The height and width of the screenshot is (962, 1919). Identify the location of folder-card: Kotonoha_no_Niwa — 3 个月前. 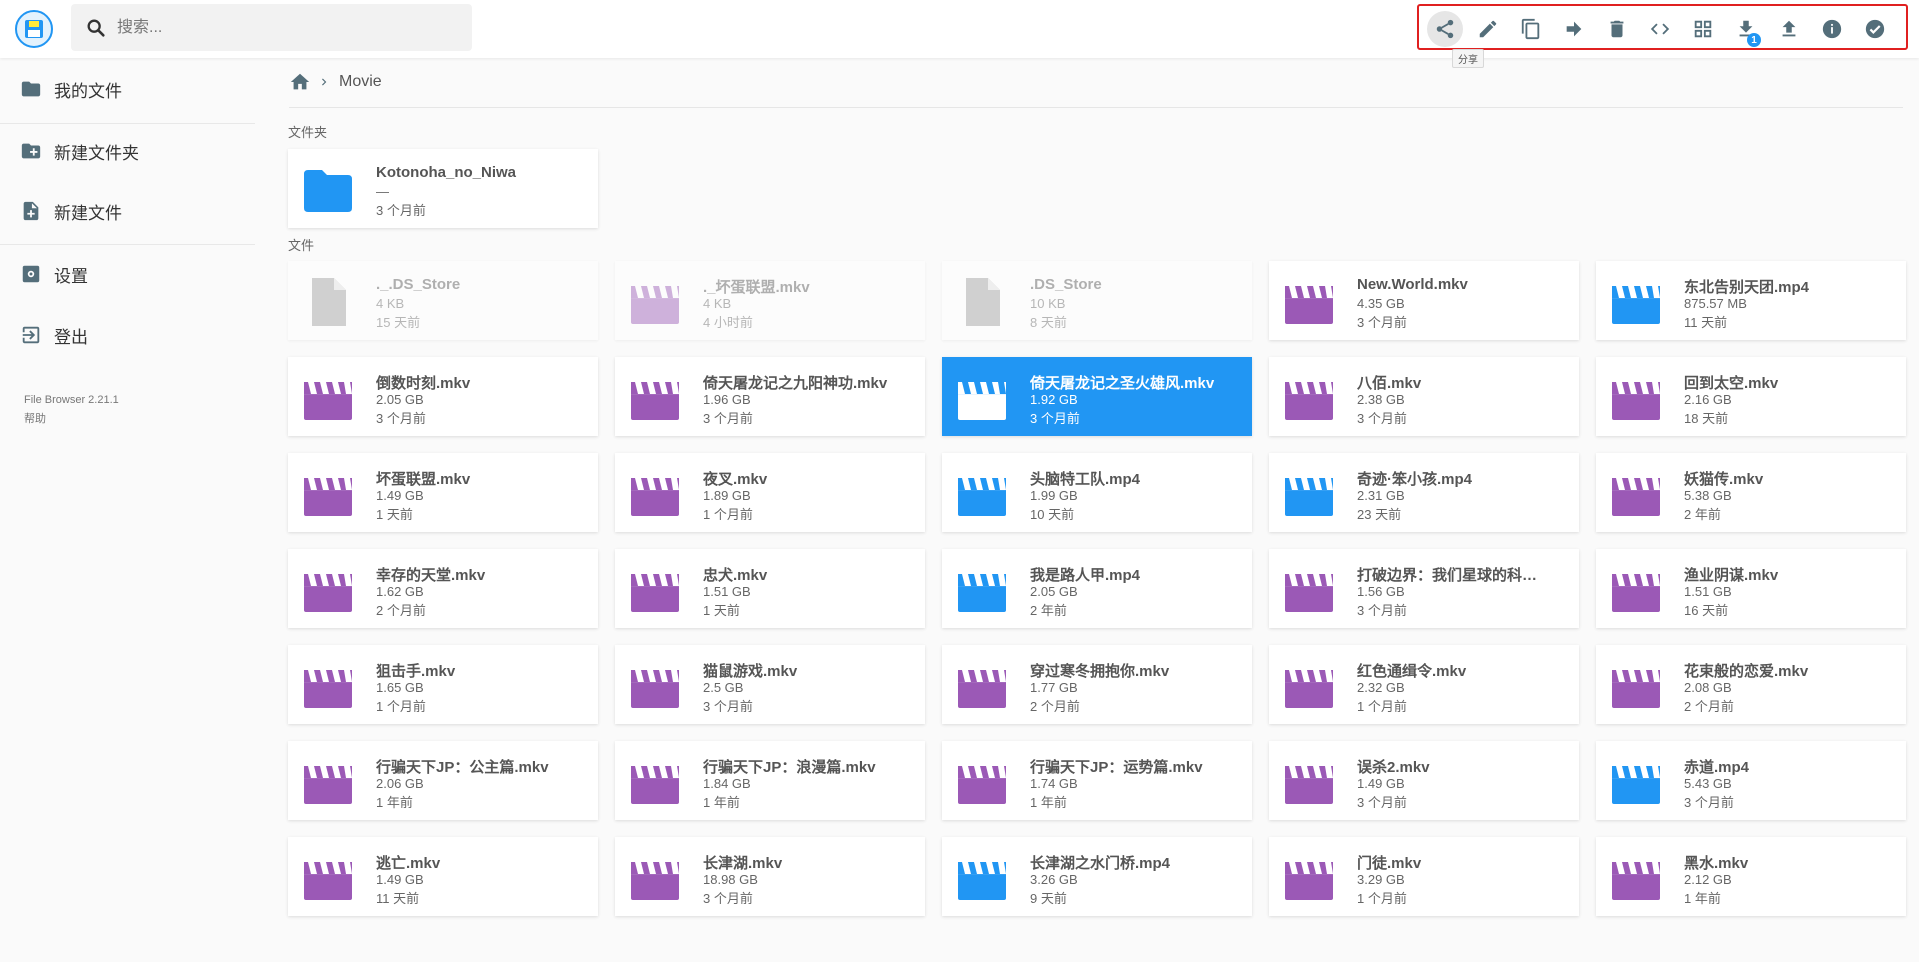
(443, 188).